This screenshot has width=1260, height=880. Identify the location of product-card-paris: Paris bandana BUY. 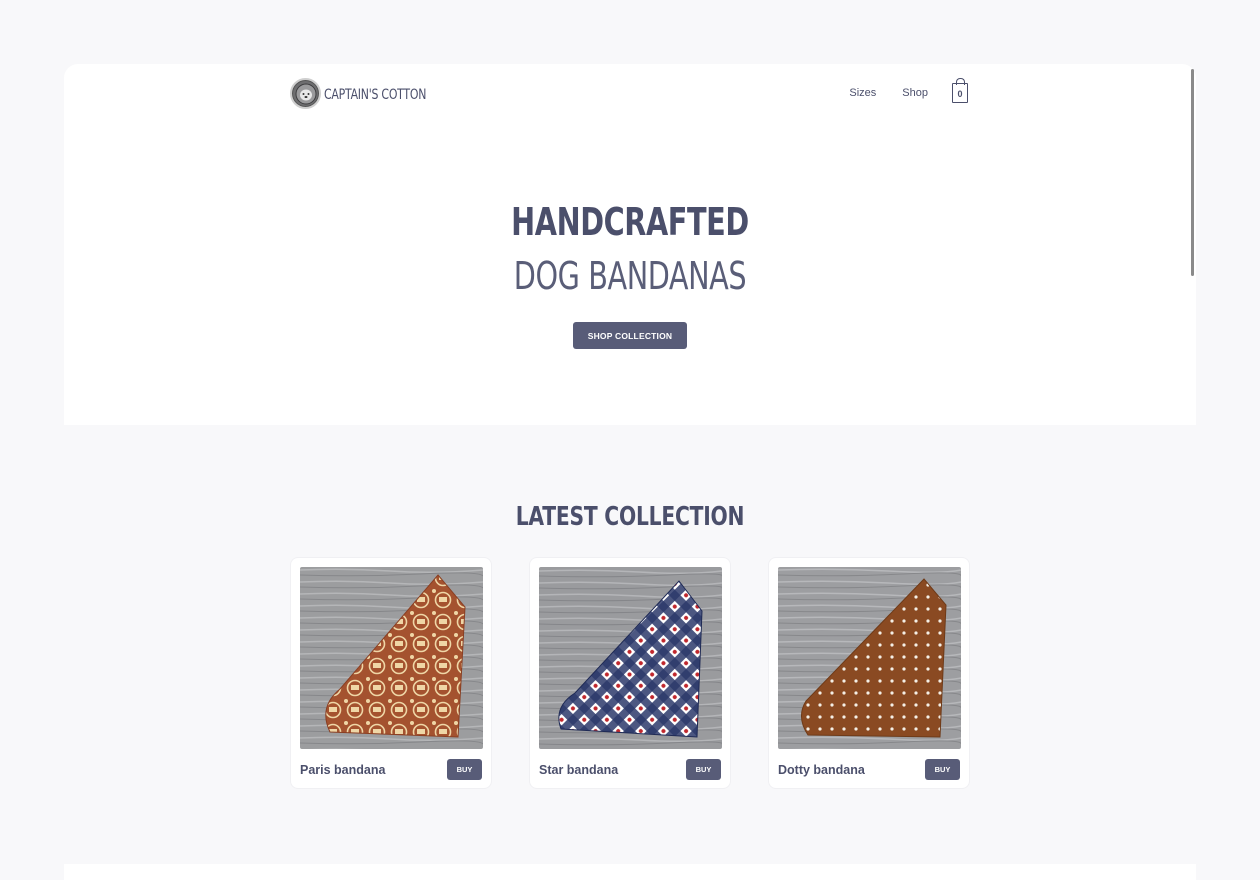
(391, 673).